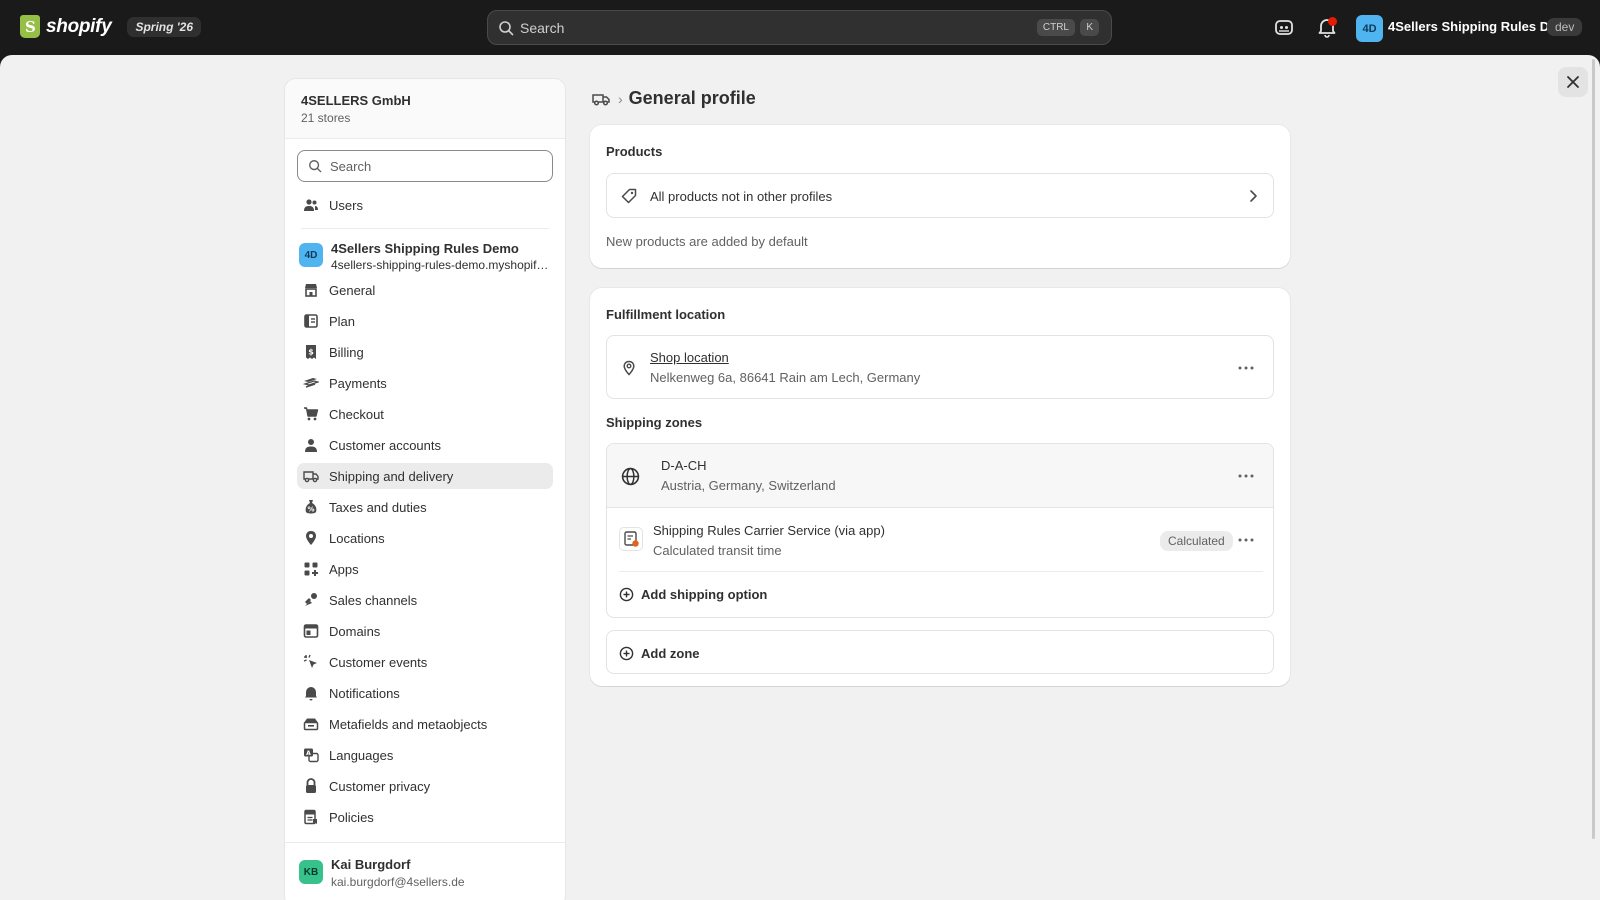 This screenshot has height=900, width=1600. Describe the element at coordinates (630, 476) in the screenshot. I see `globe-icon` at that location.